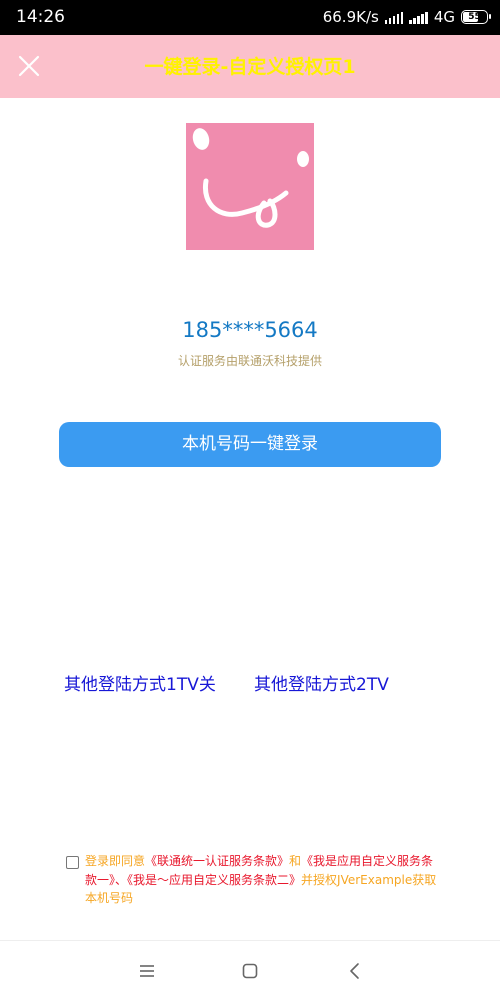 The height and width of the screenshot is (1000, 500). I want to click on back-icon, so click(354, 971).